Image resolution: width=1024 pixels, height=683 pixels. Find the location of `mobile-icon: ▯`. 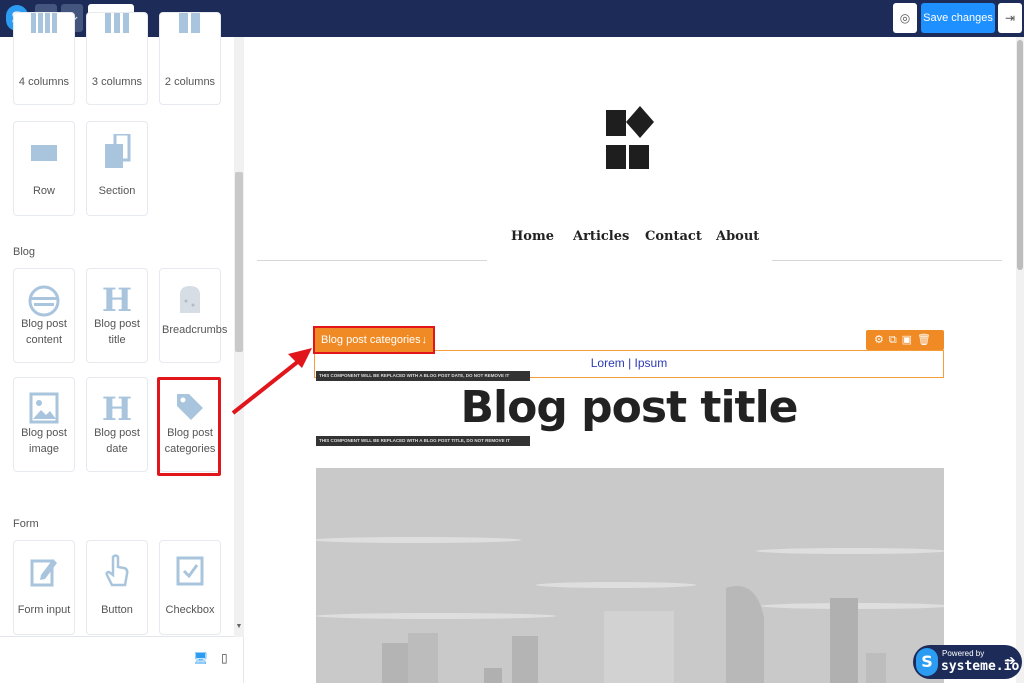

mobile-icon: ▯ is located at coordinates (224, 658).